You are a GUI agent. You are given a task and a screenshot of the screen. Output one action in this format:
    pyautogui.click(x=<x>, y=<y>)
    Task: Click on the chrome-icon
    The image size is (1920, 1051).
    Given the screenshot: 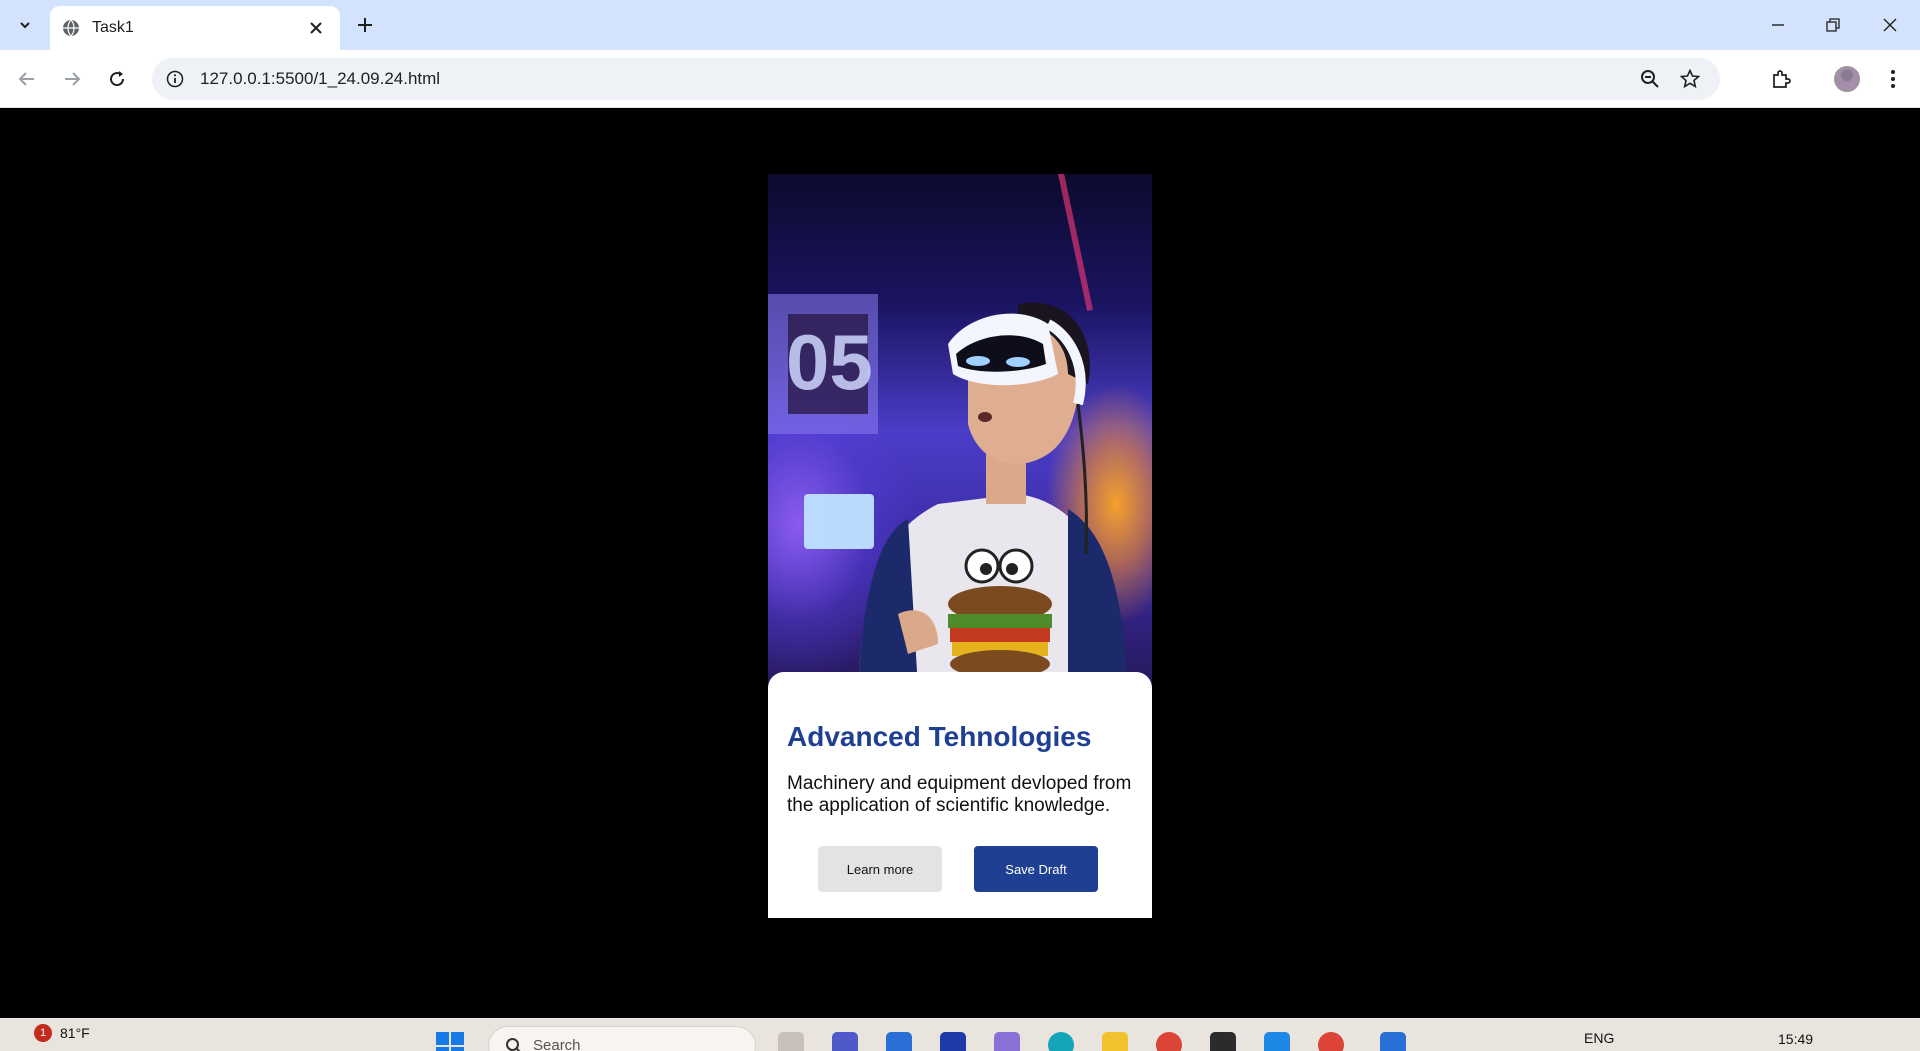 What is the action you would take?
    pyautogui.click(x=1169, y=1041)
    